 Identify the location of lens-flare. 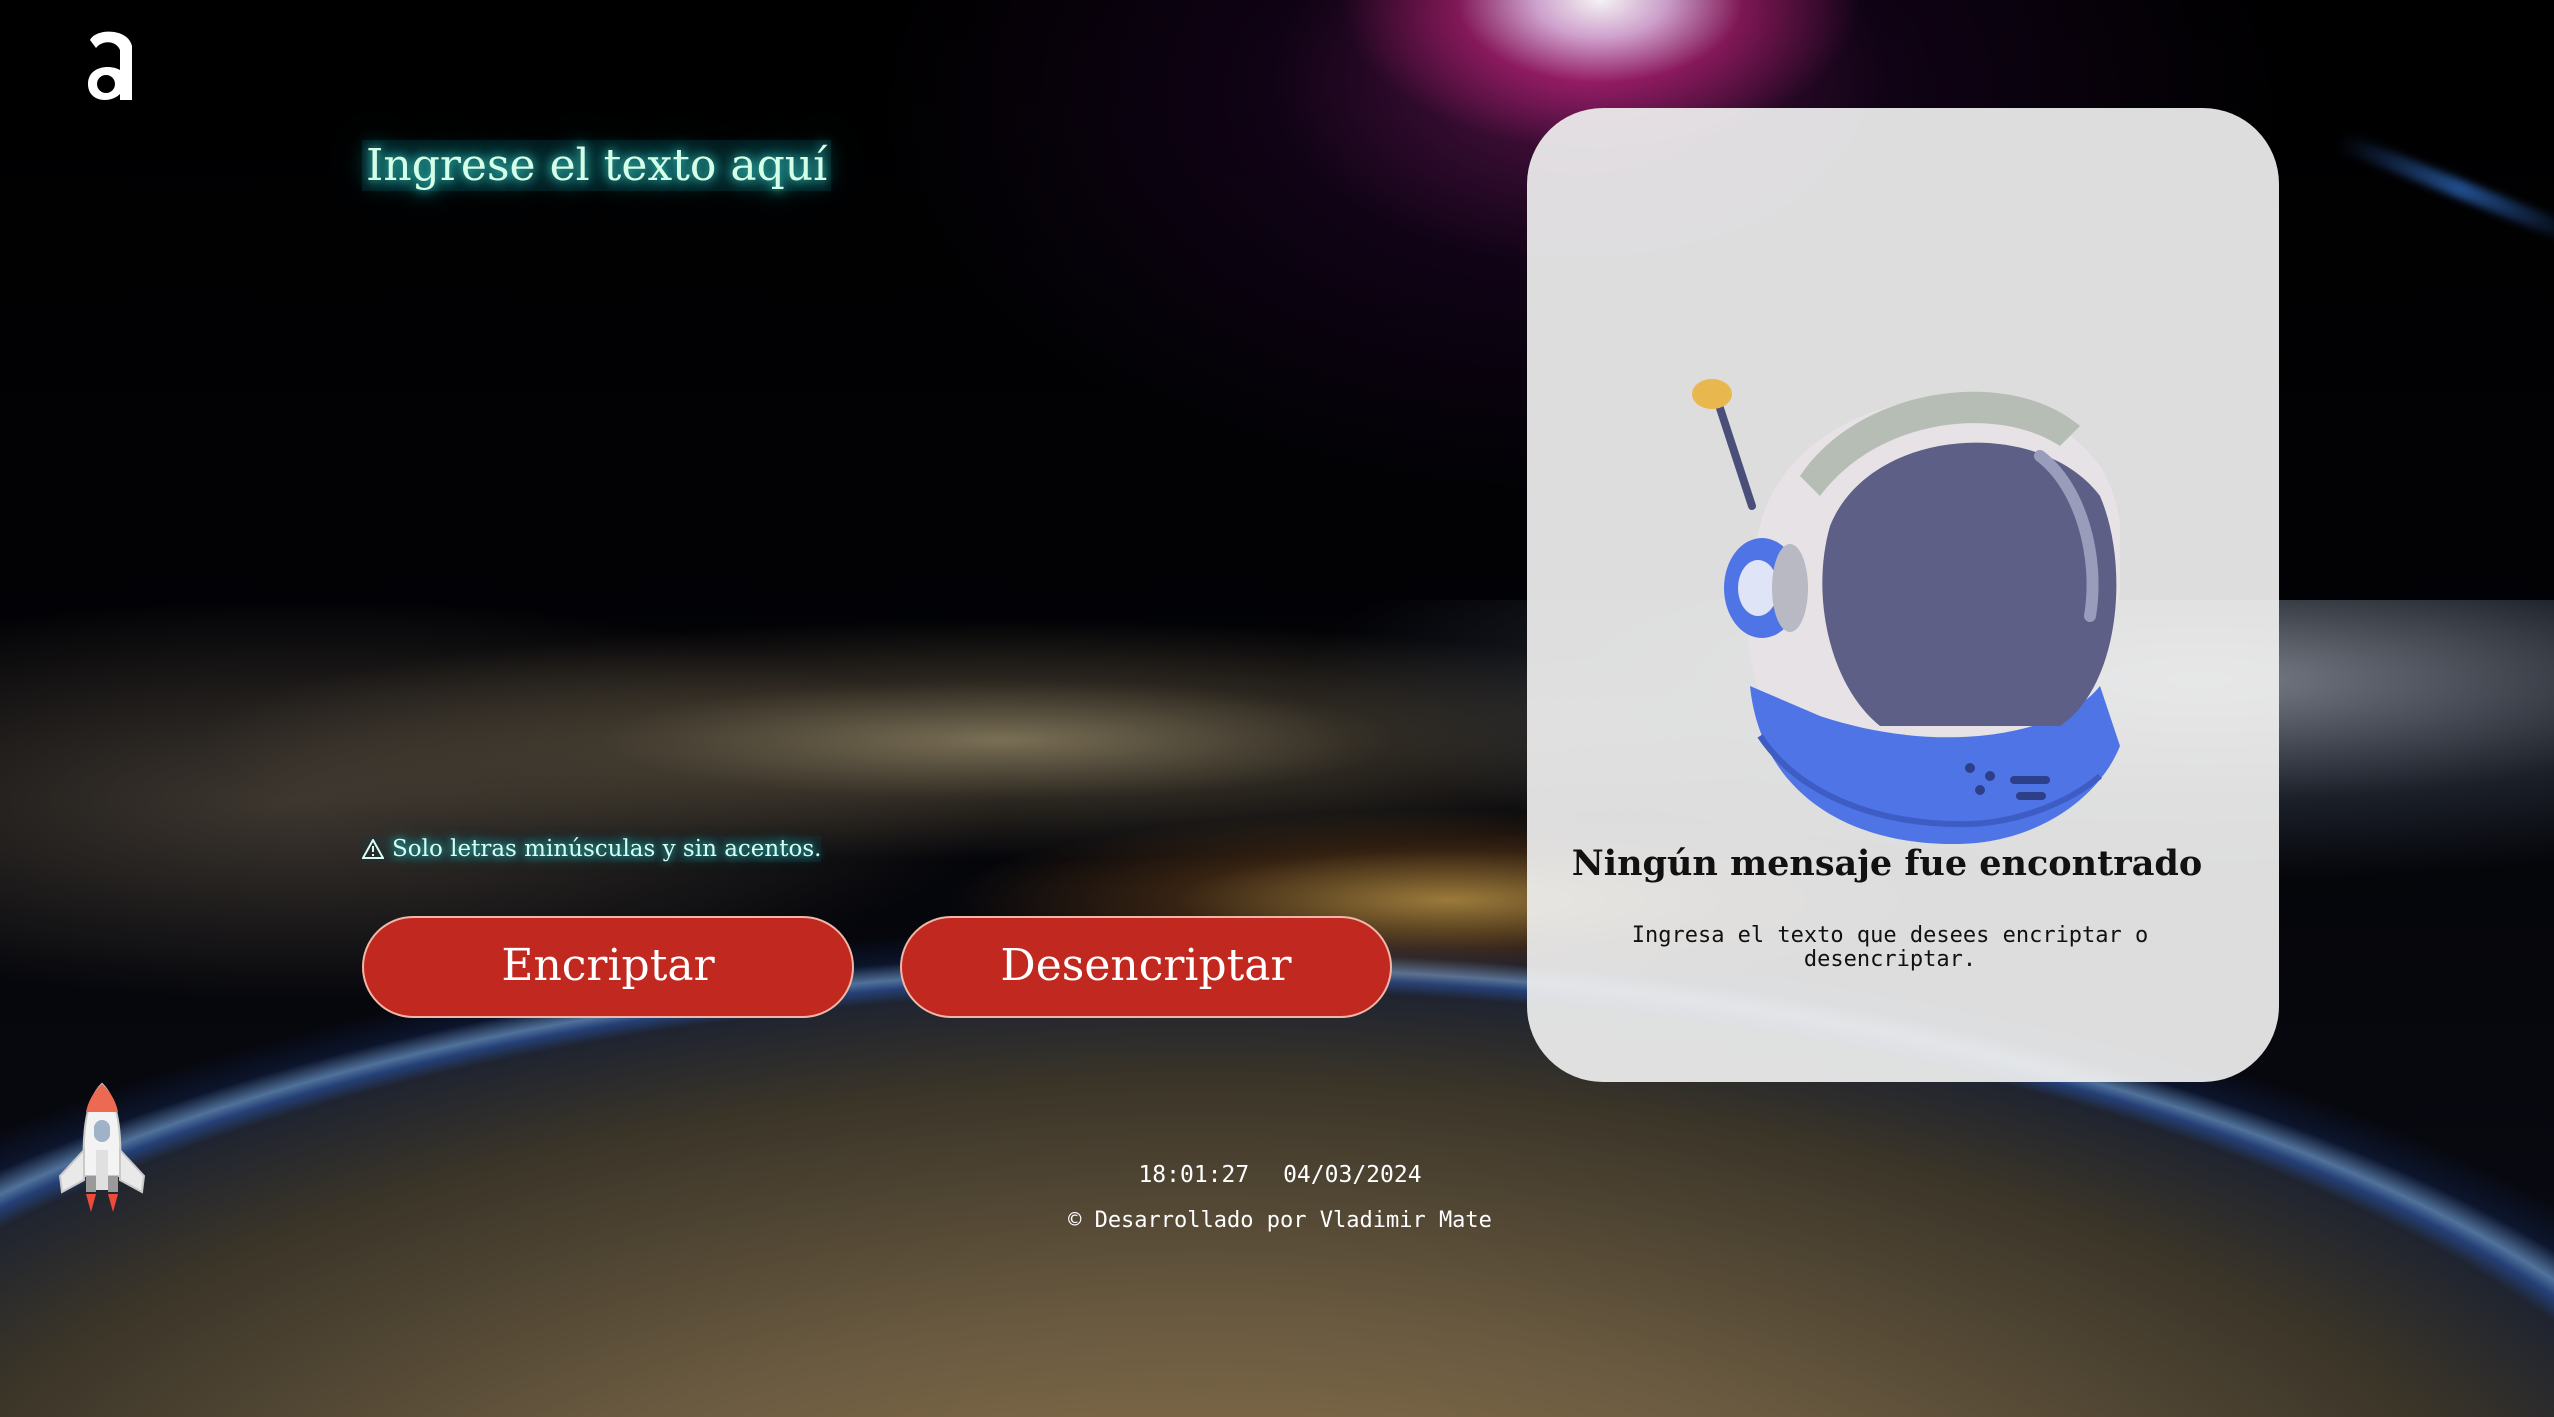
(2445, 189).